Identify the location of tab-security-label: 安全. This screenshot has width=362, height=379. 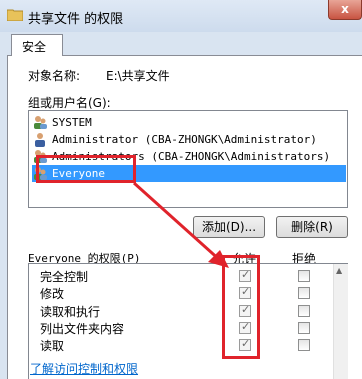
(34, 47).